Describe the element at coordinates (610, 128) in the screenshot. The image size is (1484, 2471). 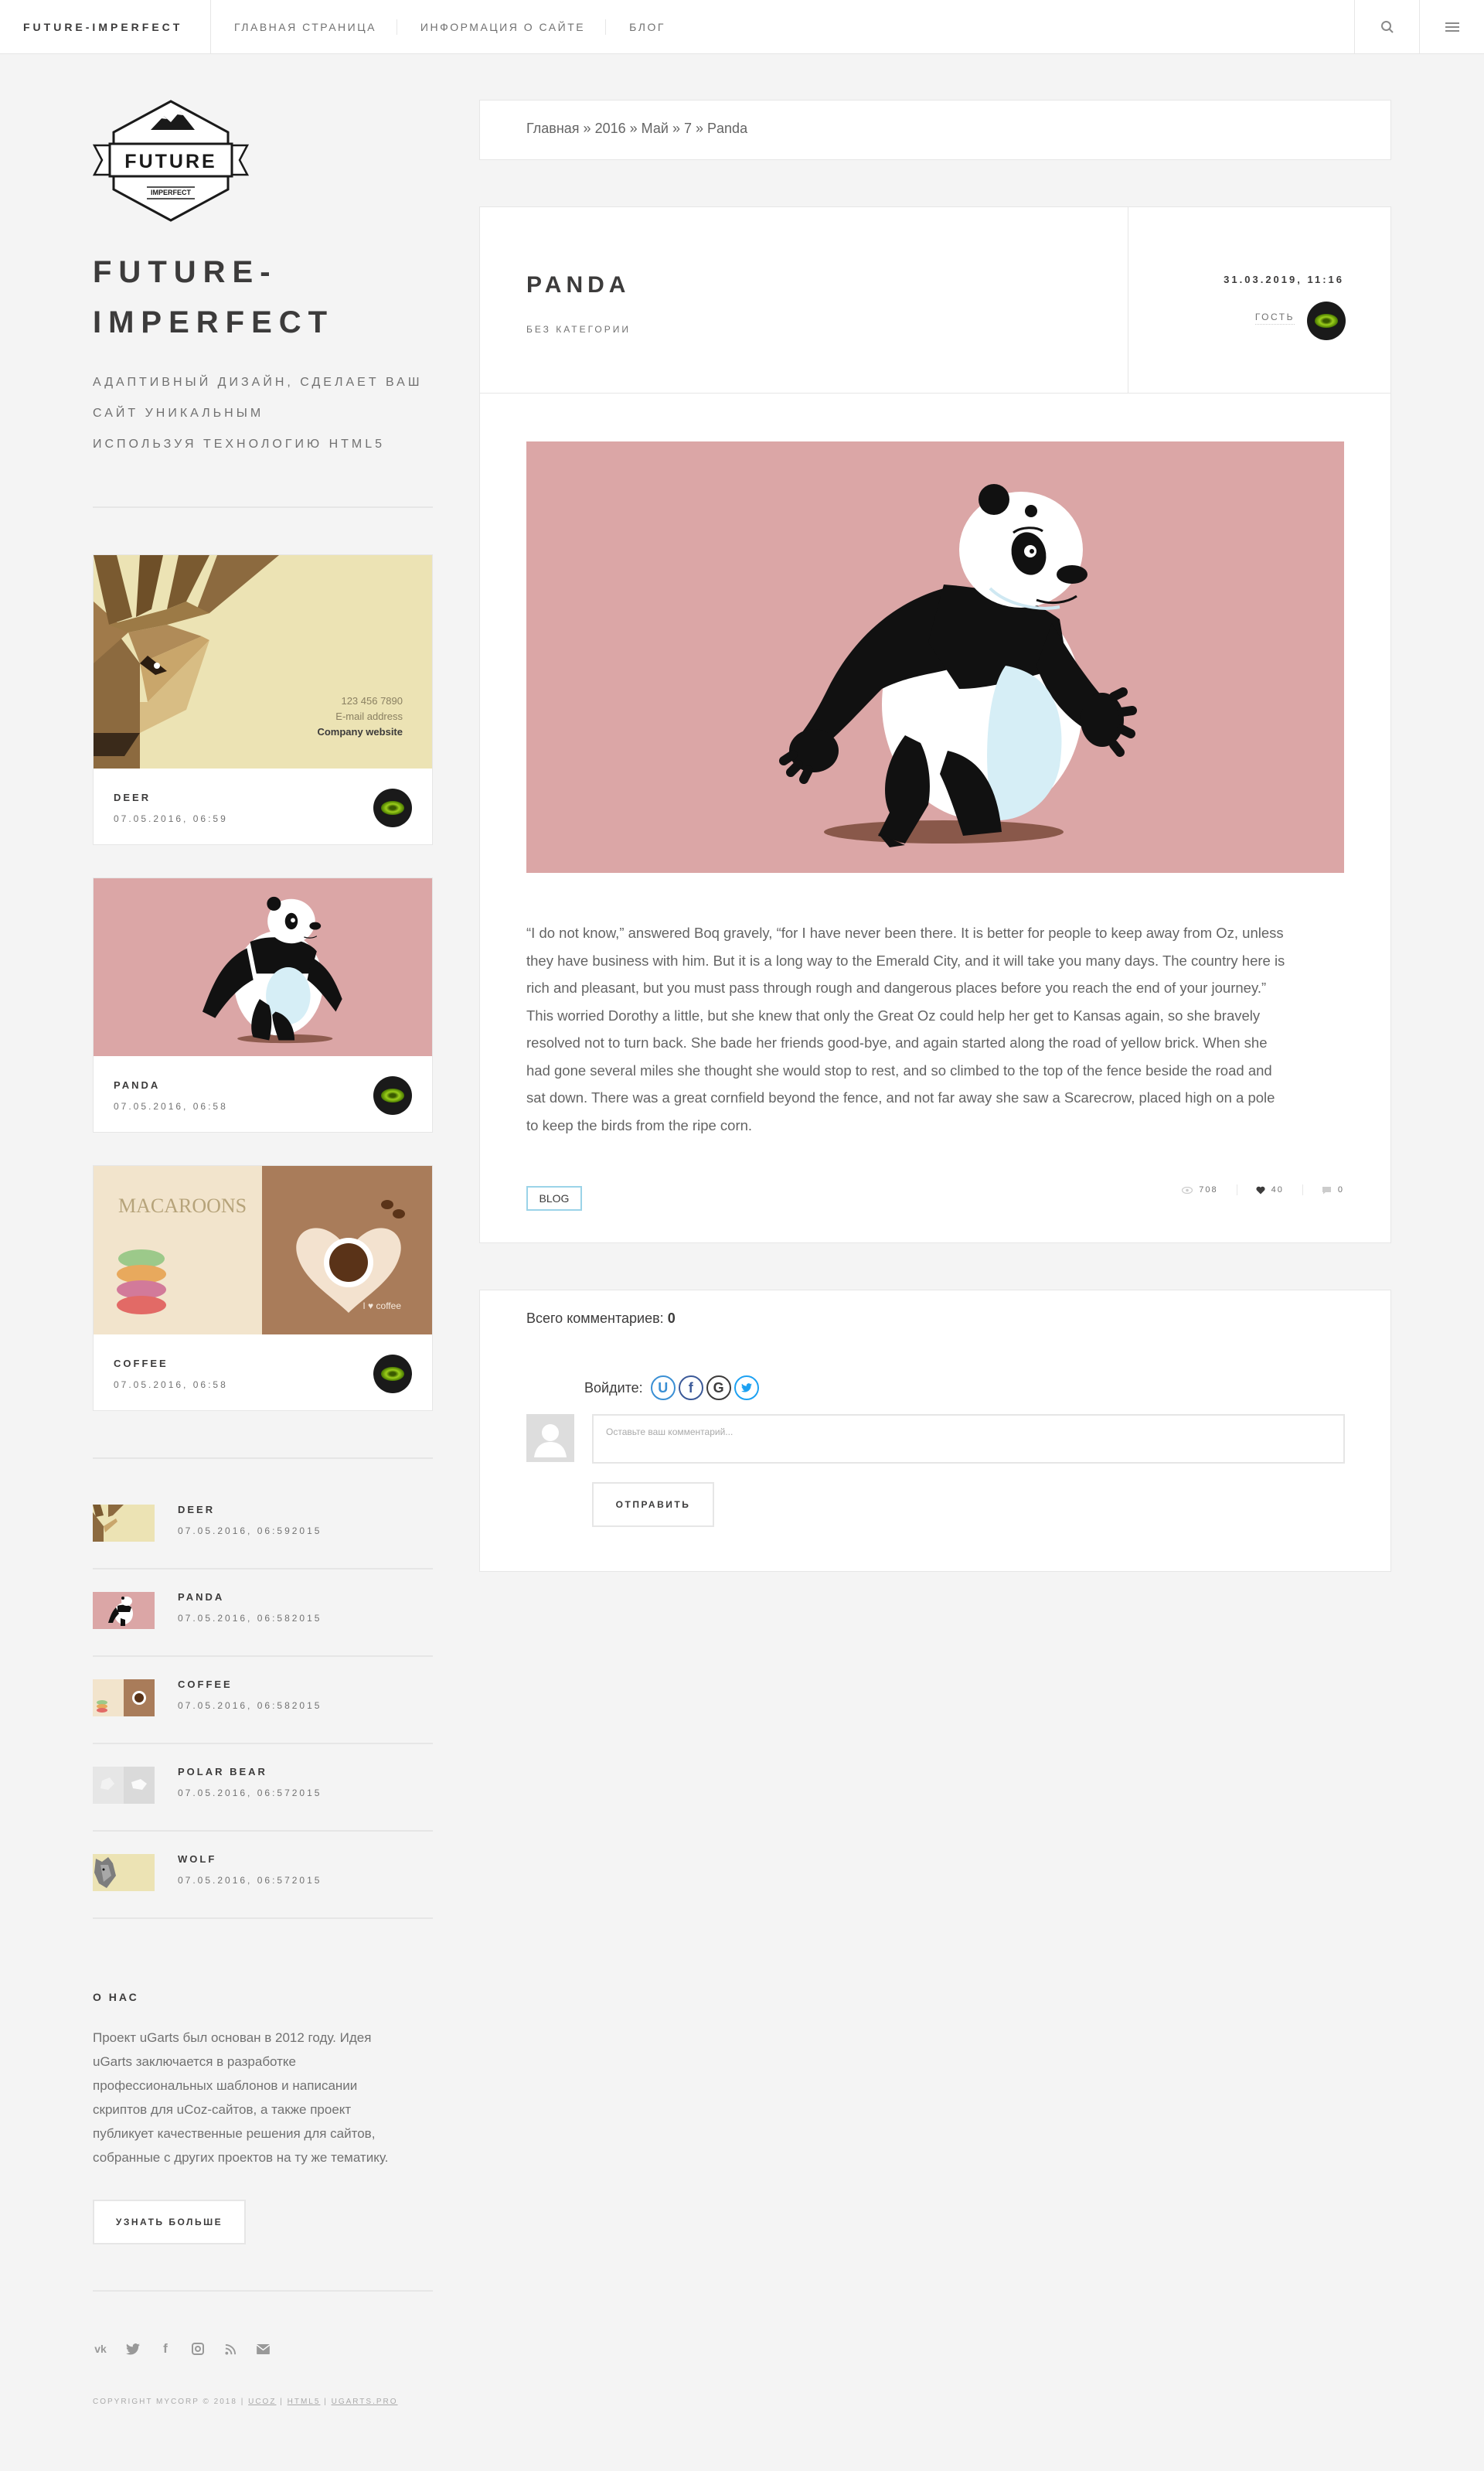
I see `breadcrumb-year: 2016` at that location.